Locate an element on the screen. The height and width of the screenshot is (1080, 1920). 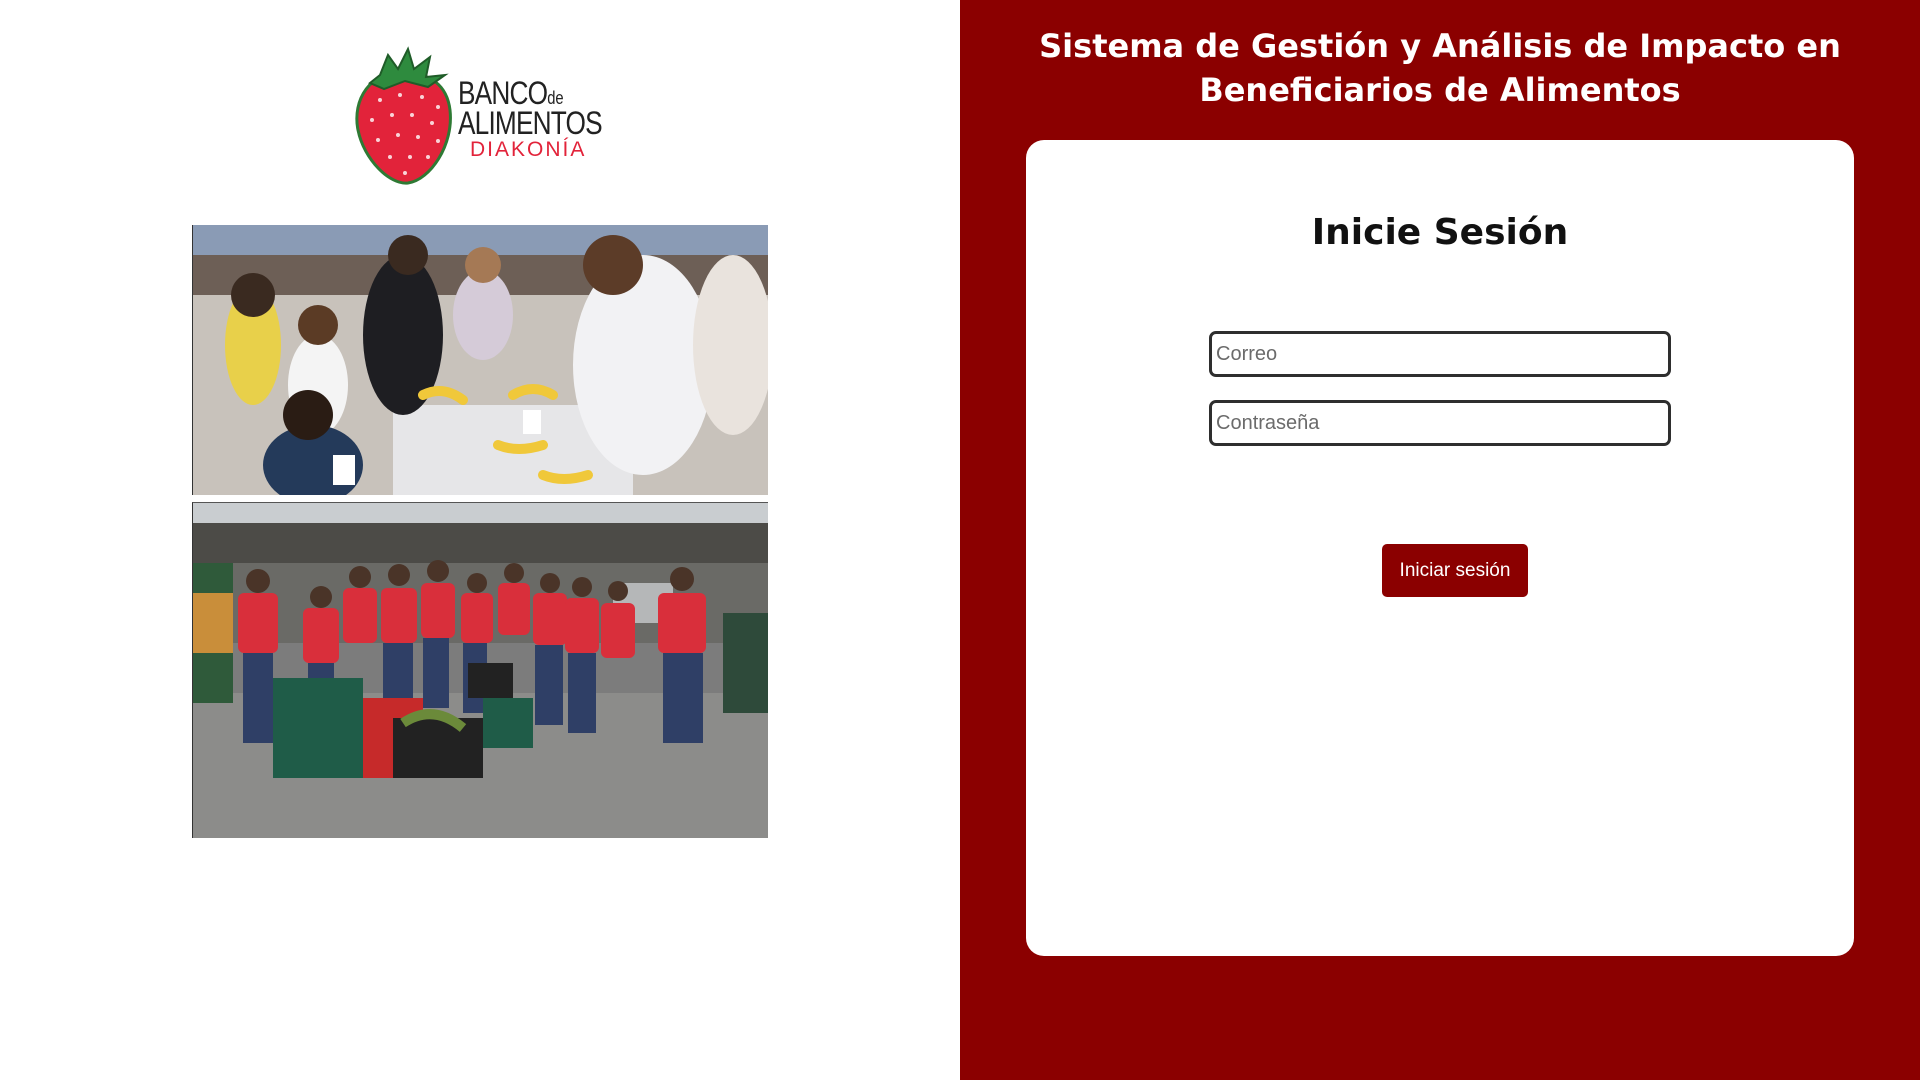
login-button: Iniciar sesión is located at coordinates (1455, 570).